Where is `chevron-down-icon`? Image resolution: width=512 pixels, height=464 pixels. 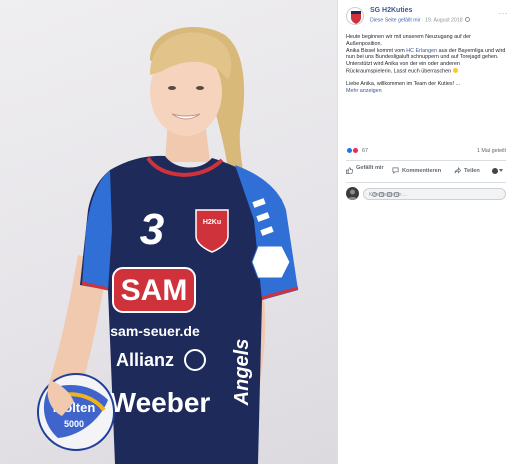 chevron-down-icon is located at coordinates (501, 170).